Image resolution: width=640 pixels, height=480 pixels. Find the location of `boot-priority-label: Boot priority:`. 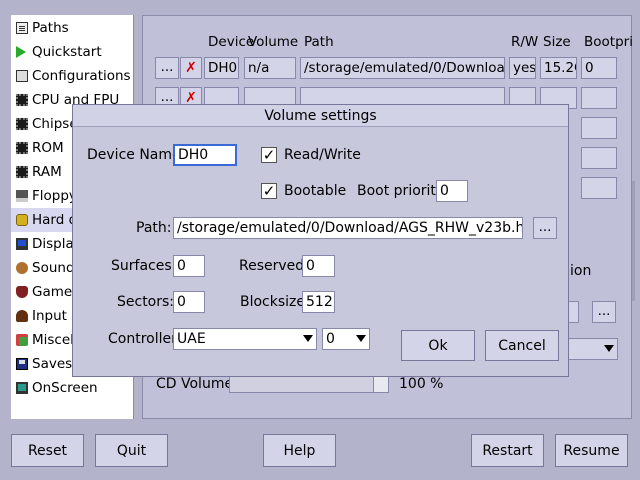

boot-priority-label: Boot priority: is located at coordinates (402, 191).